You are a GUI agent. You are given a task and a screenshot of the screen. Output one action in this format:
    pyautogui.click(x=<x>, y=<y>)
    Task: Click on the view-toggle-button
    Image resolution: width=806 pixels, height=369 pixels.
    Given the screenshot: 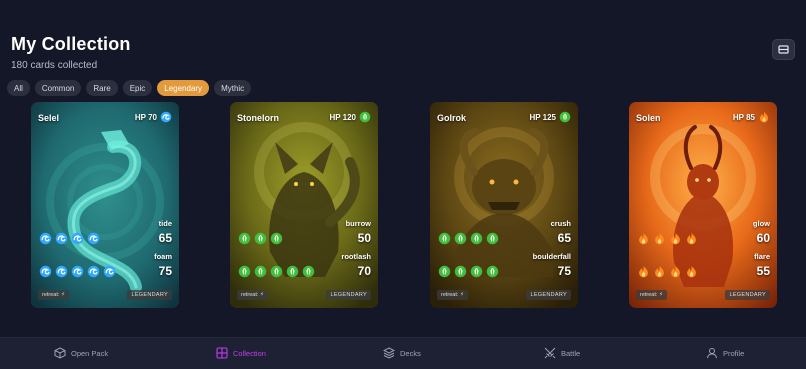 What is the action you would take?
    pyautogui.click(x=783, y=49)
    